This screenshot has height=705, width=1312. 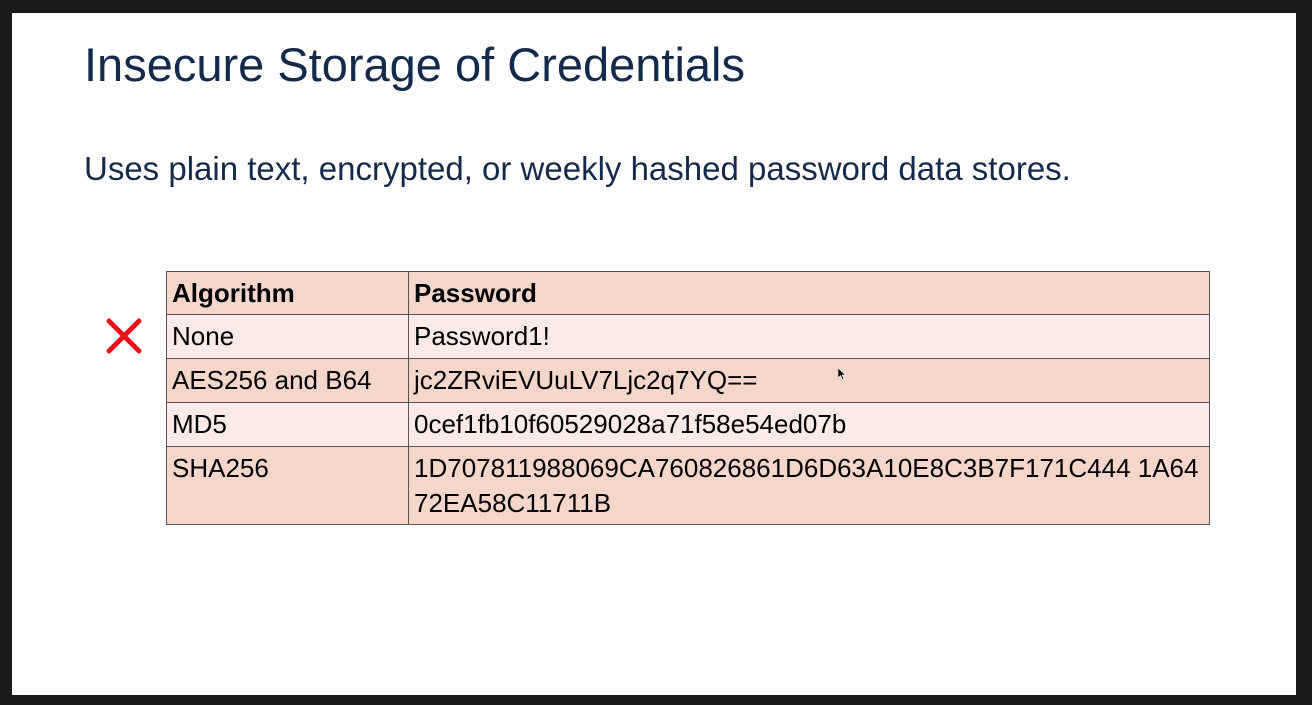 I want to click on algorithm-cell: AES256 and B64, so click(x=287, y=380).